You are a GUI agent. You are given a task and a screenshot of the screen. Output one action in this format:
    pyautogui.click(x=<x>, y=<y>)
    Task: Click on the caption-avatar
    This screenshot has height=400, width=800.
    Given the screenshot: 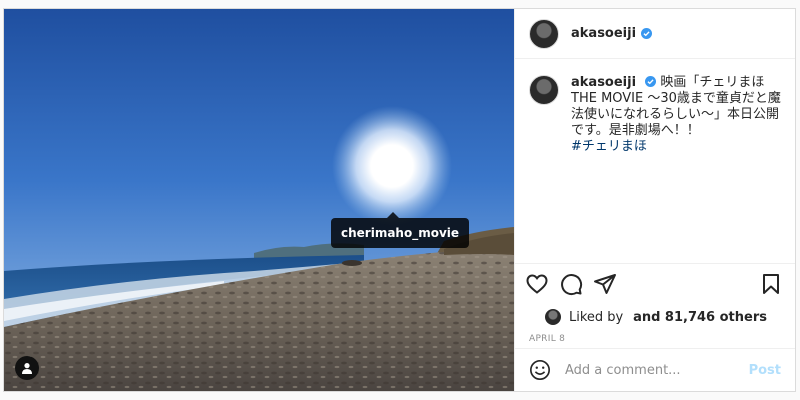 What is the action you would take?
    pyautogui.click(x=544, y=90)
    